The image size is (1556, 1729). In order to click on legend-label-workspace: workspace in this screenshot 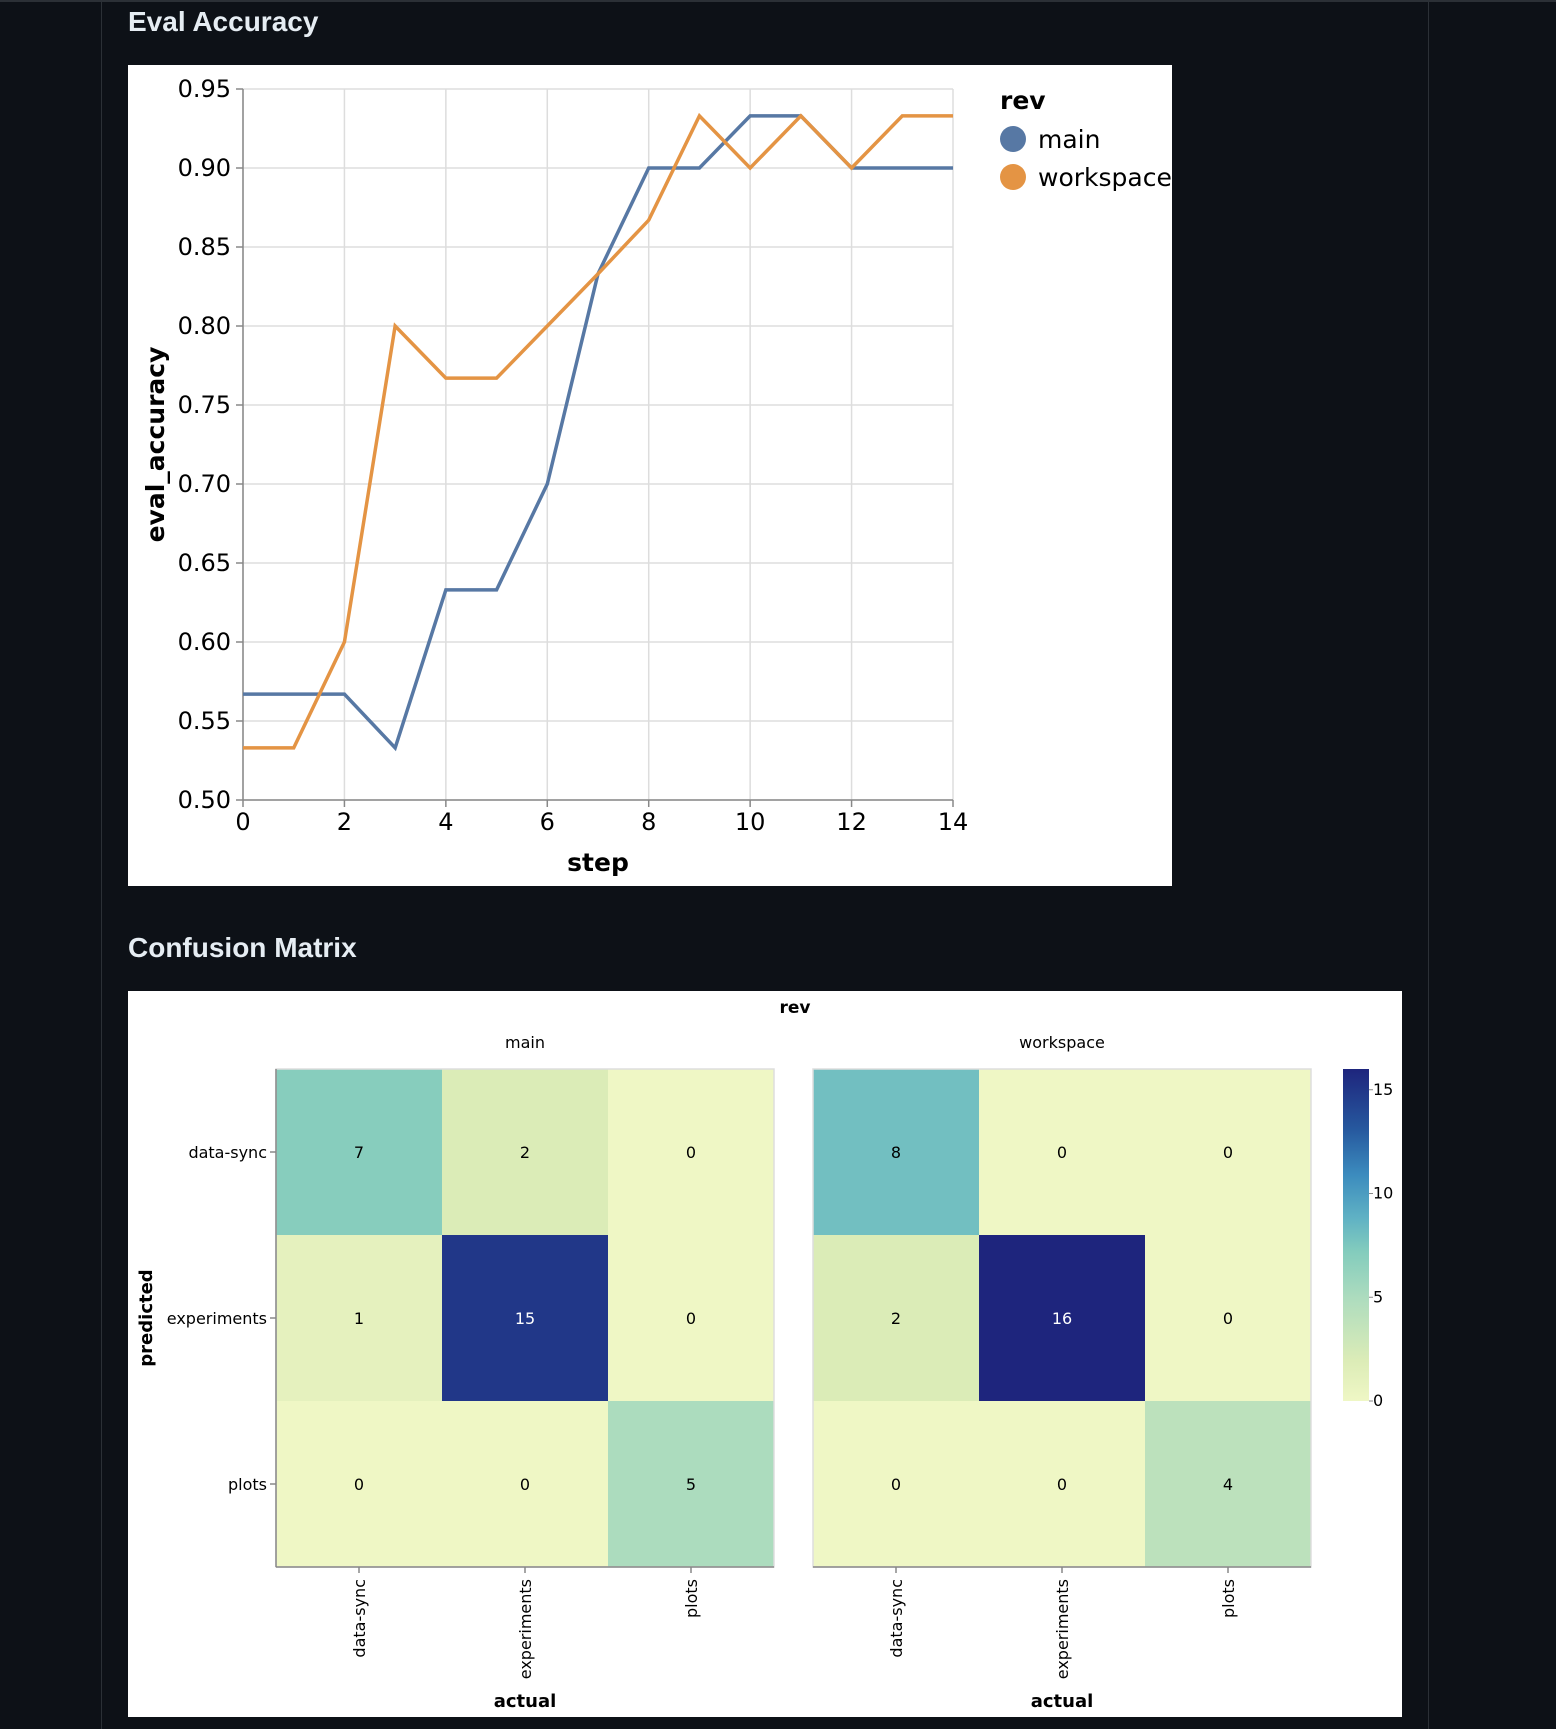, I will do `click(1105, 177)`.